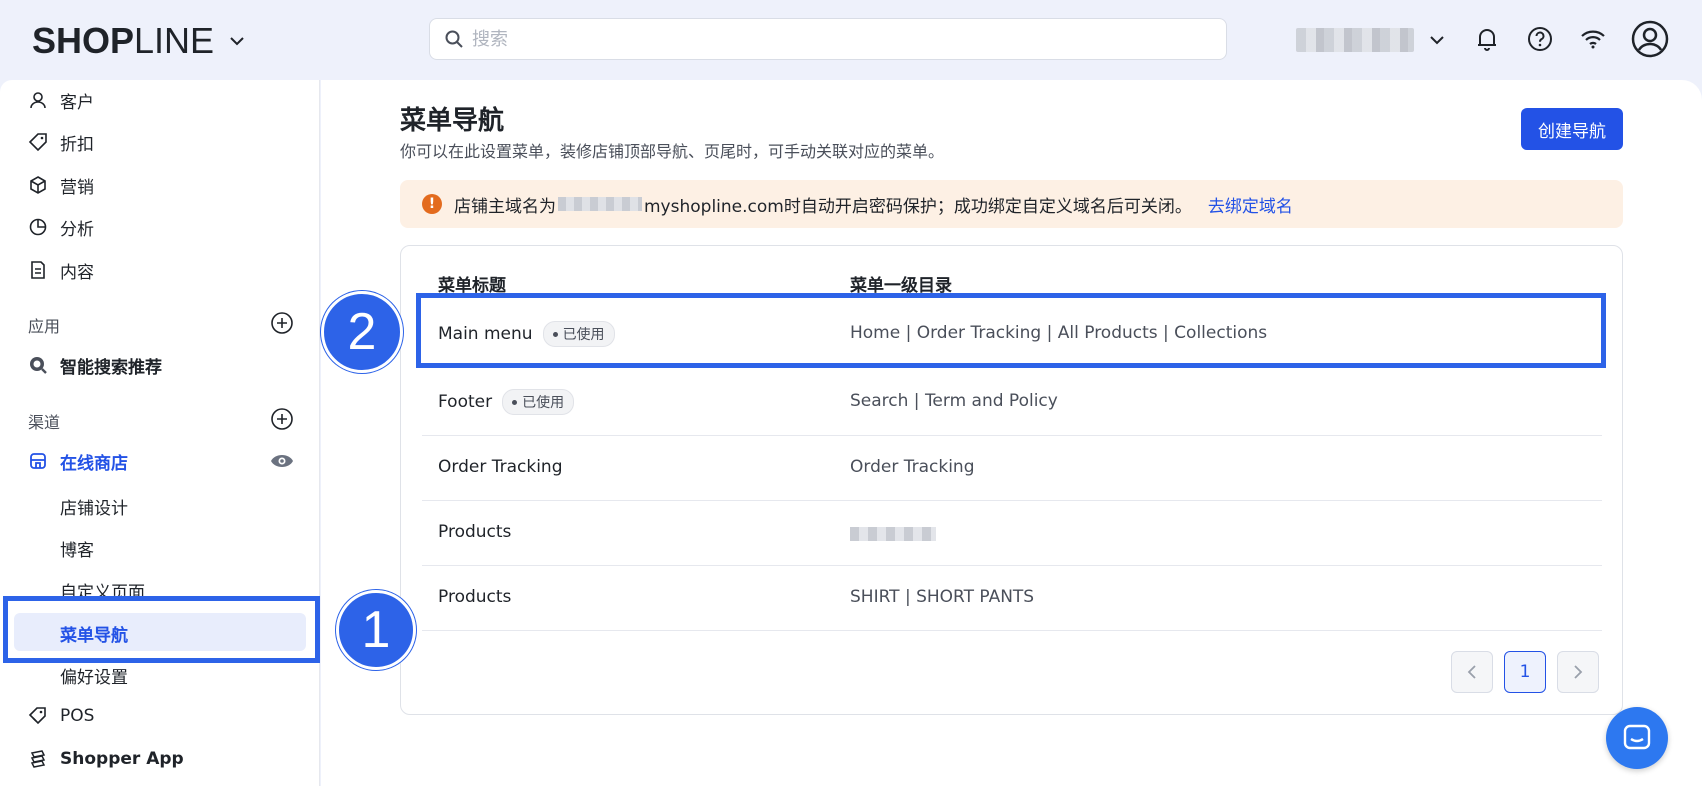  What do you see at coordinates (505, 206) in the screenshot?
I see `alert-text-before: 店铺主域名为` at bounding box center [505, 206].